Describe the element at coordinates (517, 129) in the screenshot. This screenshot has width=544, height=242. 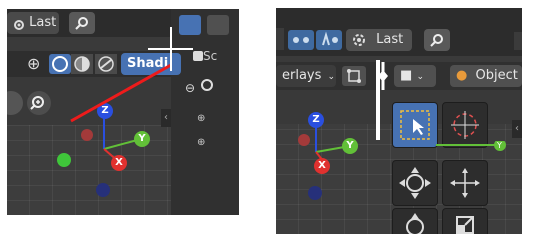
I see `collapse-tab-icon: ‹` at that location.